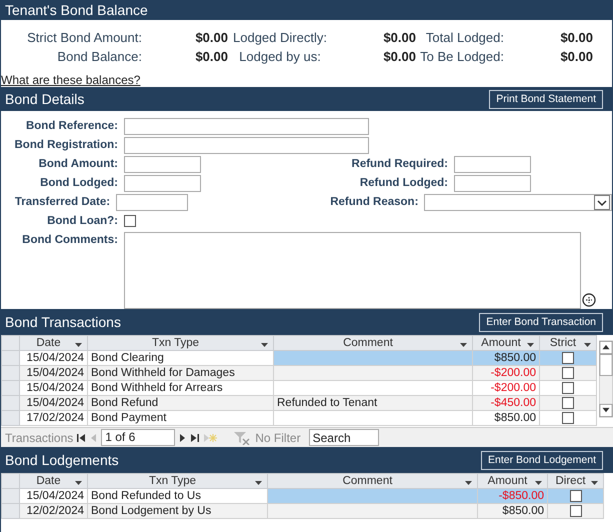  I want to click on help-link: What are these balances?, so click(70, 80).